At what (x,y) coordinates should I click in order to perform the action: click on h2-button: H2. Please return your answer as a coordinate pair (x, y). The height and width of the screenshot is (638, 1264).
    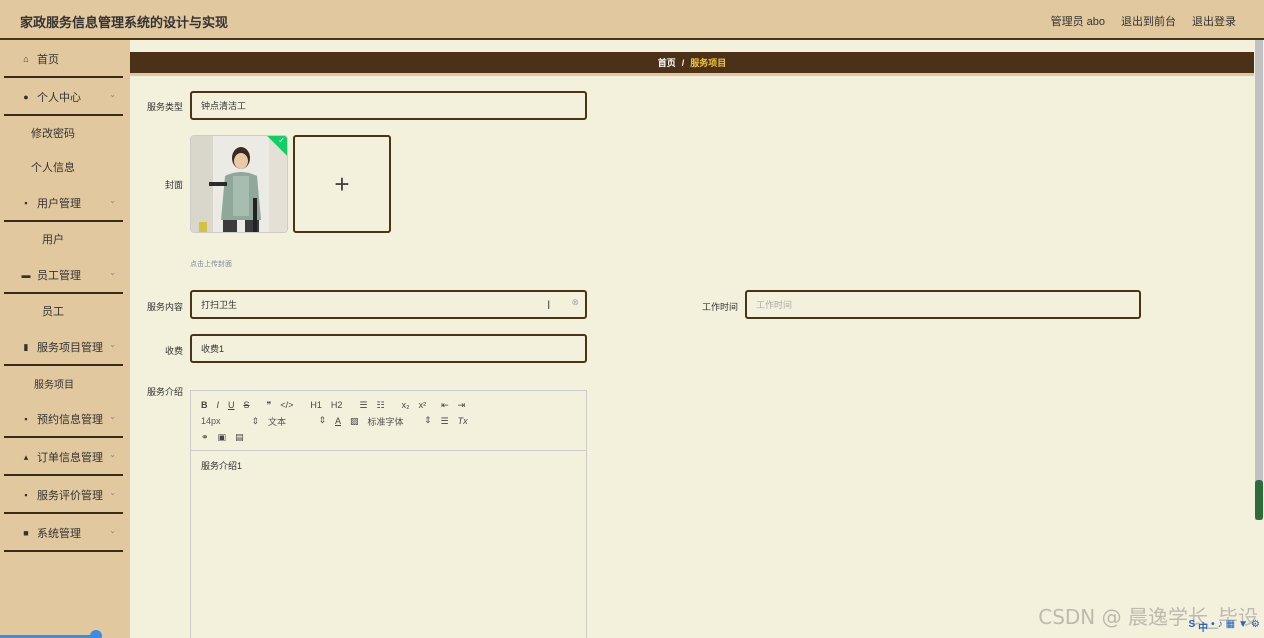
    Looking at the image, I should click on (337, 405).